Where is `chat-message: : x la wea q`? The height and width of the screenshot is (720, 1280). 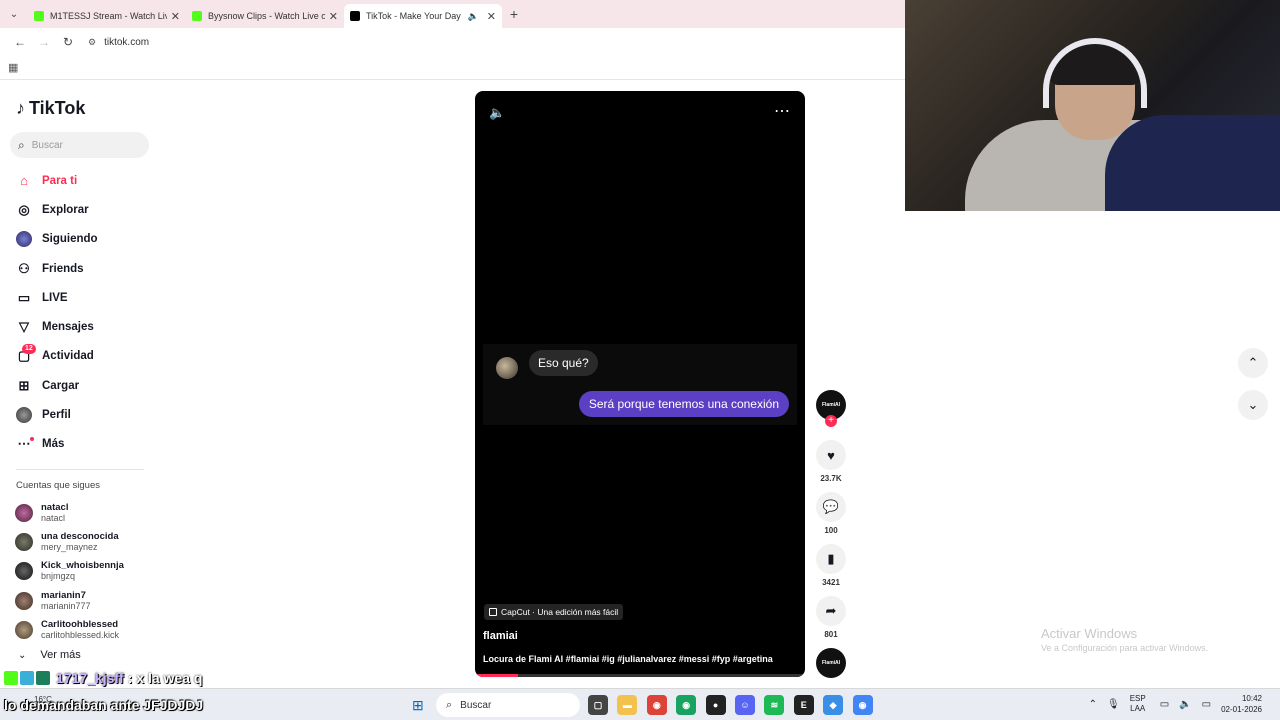 chat-message: : x la wea q is located at coordinates (165, 678).